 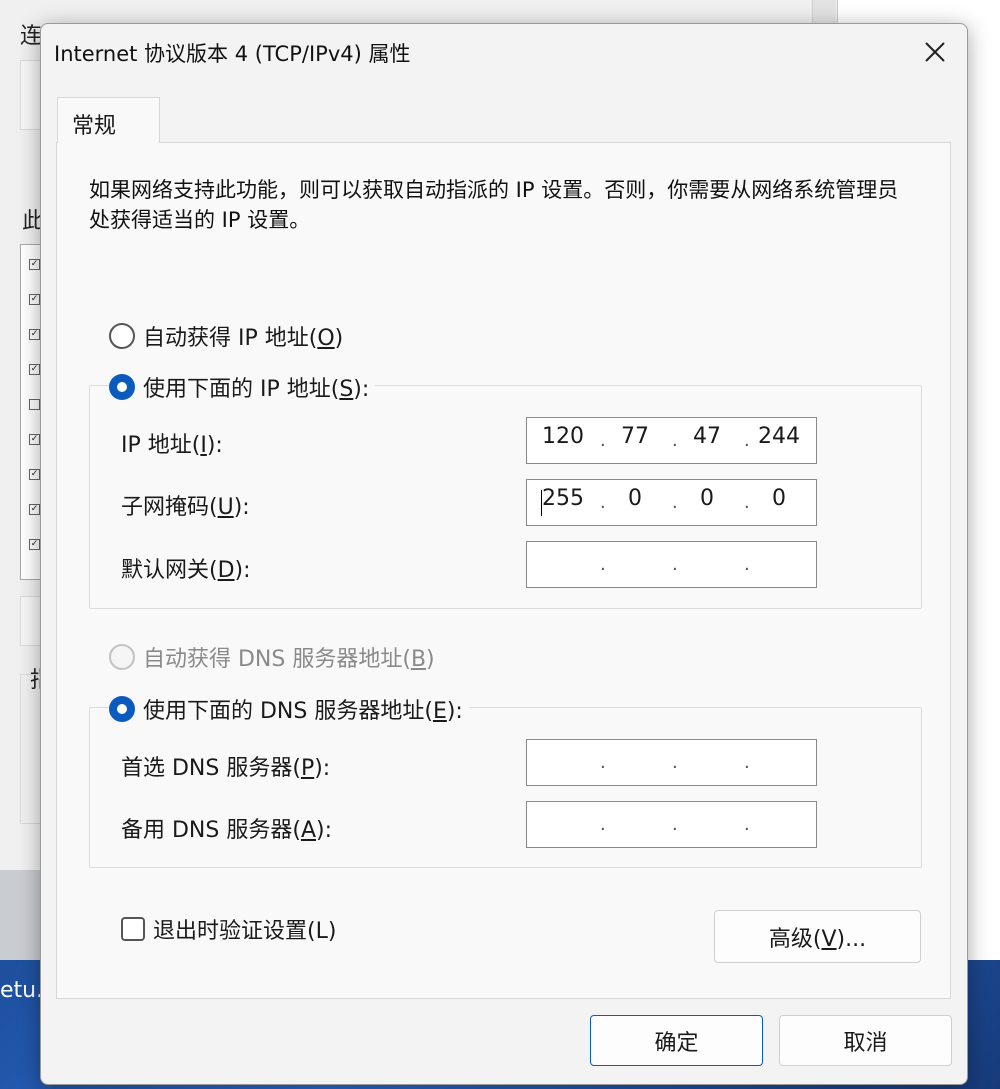 I want to click on radio-label: 自动获得 DNS 服务器地址(B), so click(x=289, y=659).